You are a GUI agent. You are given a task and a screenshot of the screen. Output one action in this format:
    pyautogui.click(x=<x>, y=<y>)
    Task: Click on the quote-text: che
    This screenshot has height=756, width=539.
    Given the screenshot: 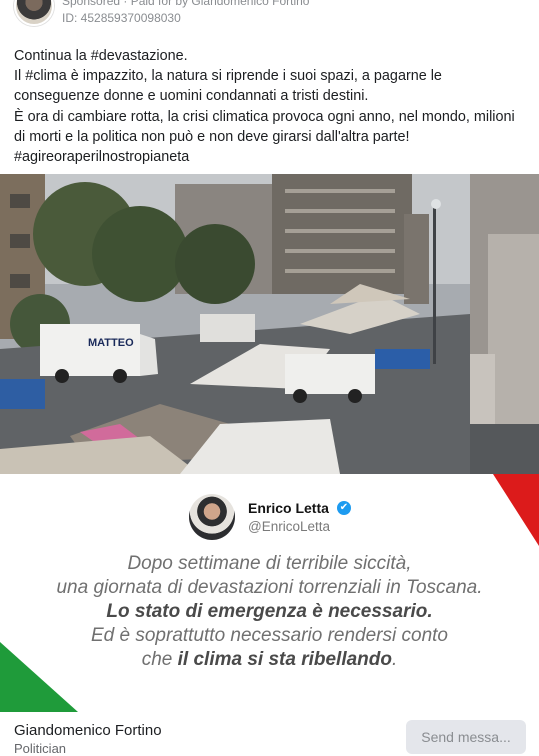 What is the action you would take?
    pyautogui.click(x=159, y=659)
    